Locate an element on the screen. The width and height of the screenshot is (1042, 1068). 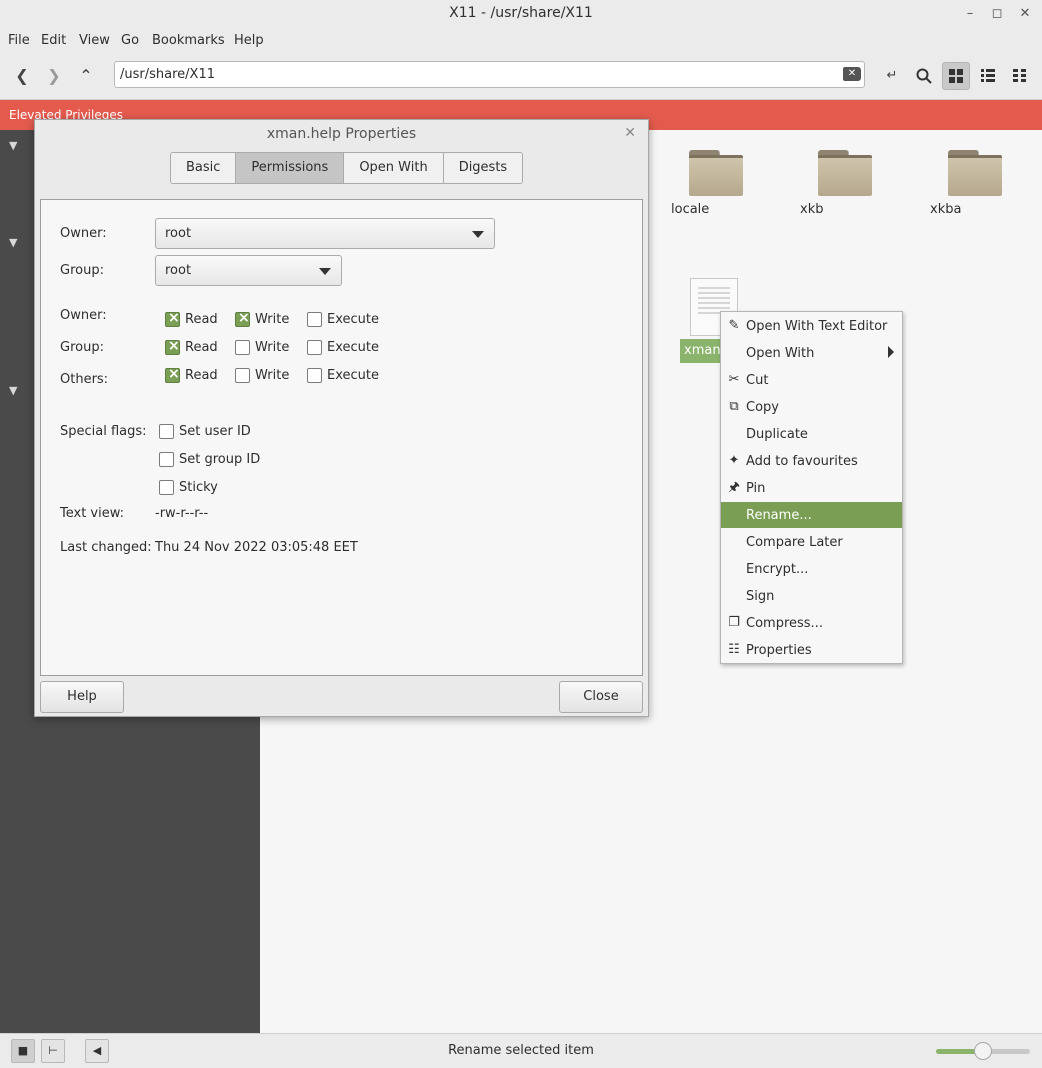
sticky-checkbox is located at coordinates (166, 487).